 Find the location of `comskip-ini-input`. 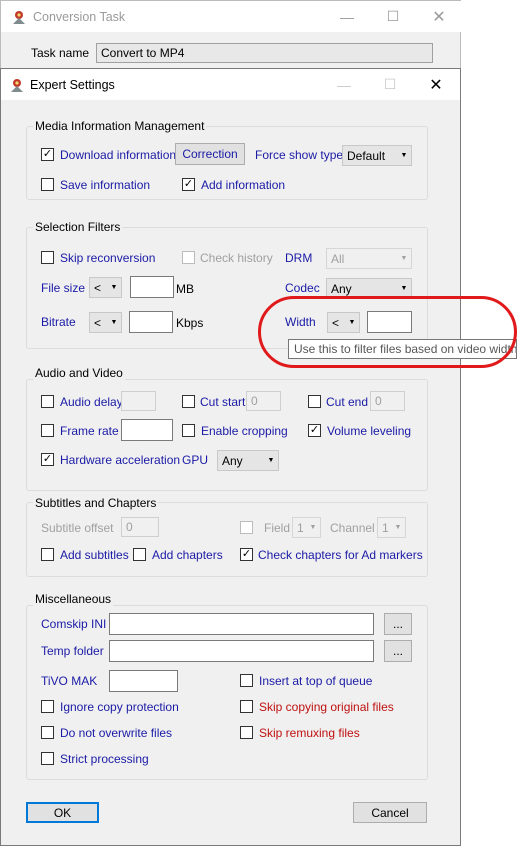

comskip-ini-input is located at coordinates (241, 624).